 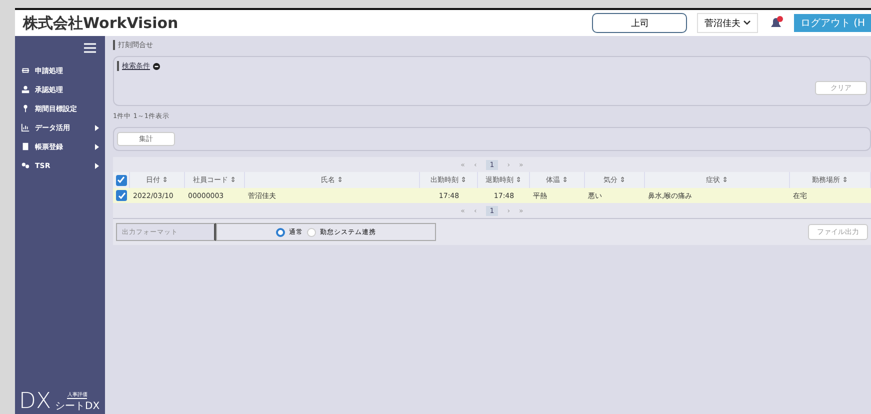 What do you see at coordinates (101, 23) in the screenshot?
I see `company-title: 株式会社WorkVision` at bounding box center [101, 23].